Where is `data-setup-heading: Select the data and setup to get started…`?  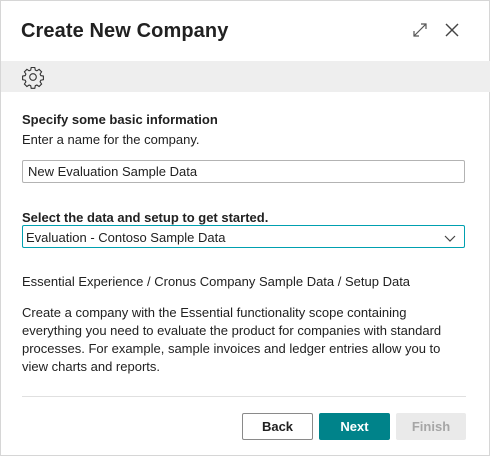
data-setup-heading: Select the data and setup to get started… is located at coordinates (145, 217).